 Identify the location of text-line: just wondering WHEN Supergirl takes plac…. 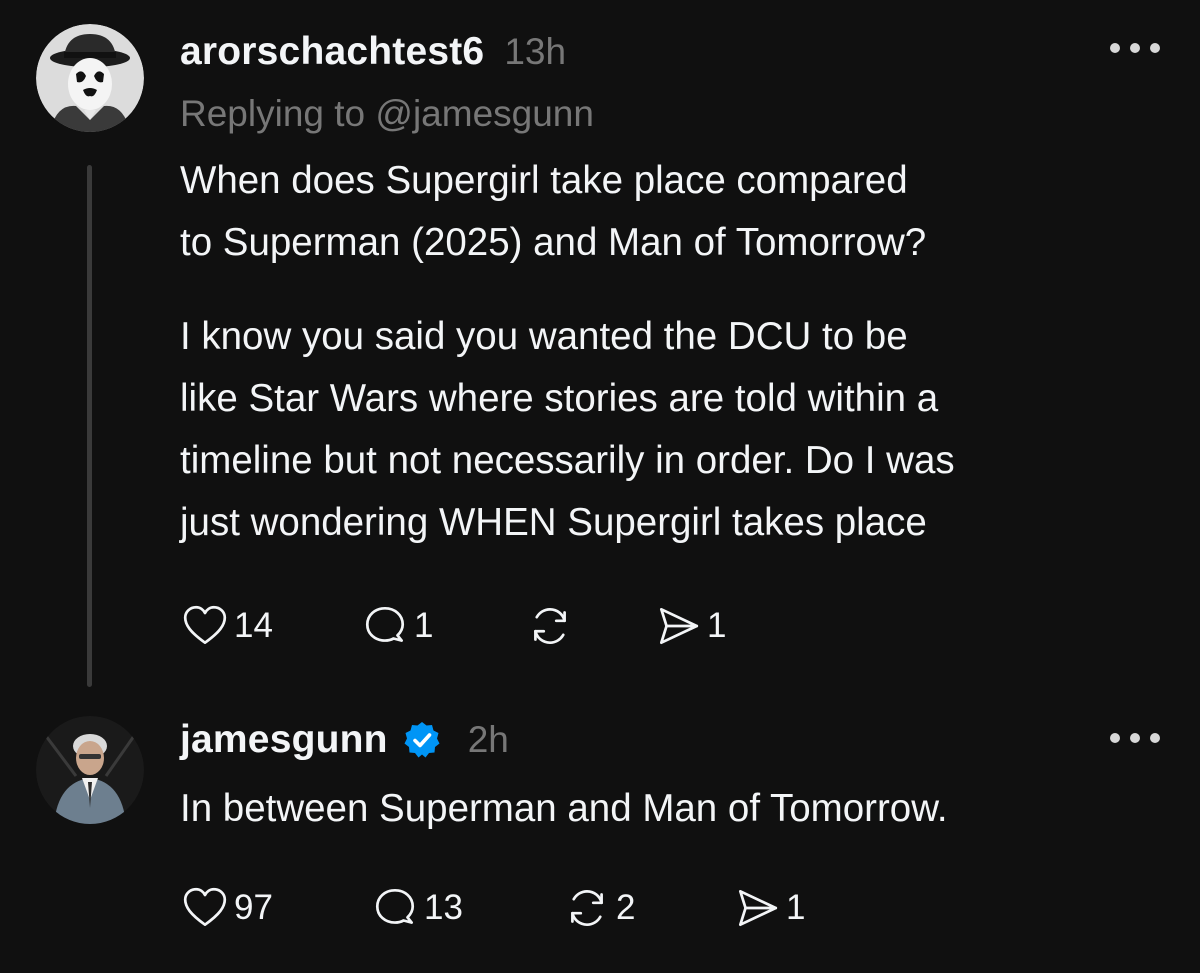
(553, 522).